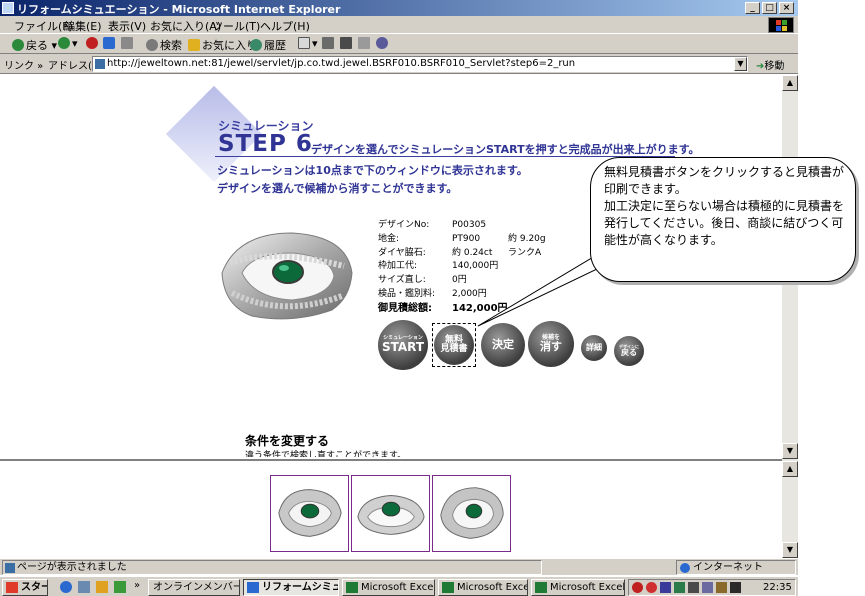 Image resolution: width=865 pixels, height=596 pixels. I want to click on windows-start-icon, so click(12, 587).